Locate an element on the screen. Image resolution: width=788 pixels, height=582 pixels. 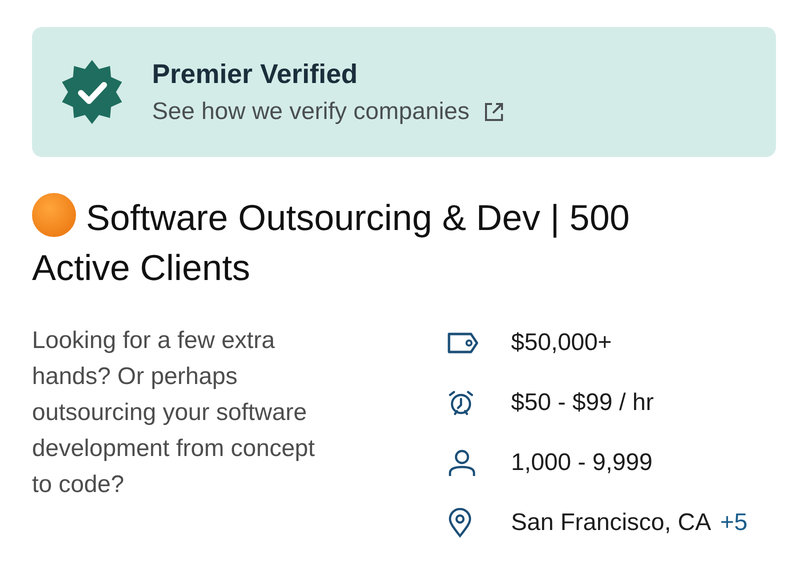
employee-count-text: 1,000 - 9,999 is located at coordinates (581, 463).